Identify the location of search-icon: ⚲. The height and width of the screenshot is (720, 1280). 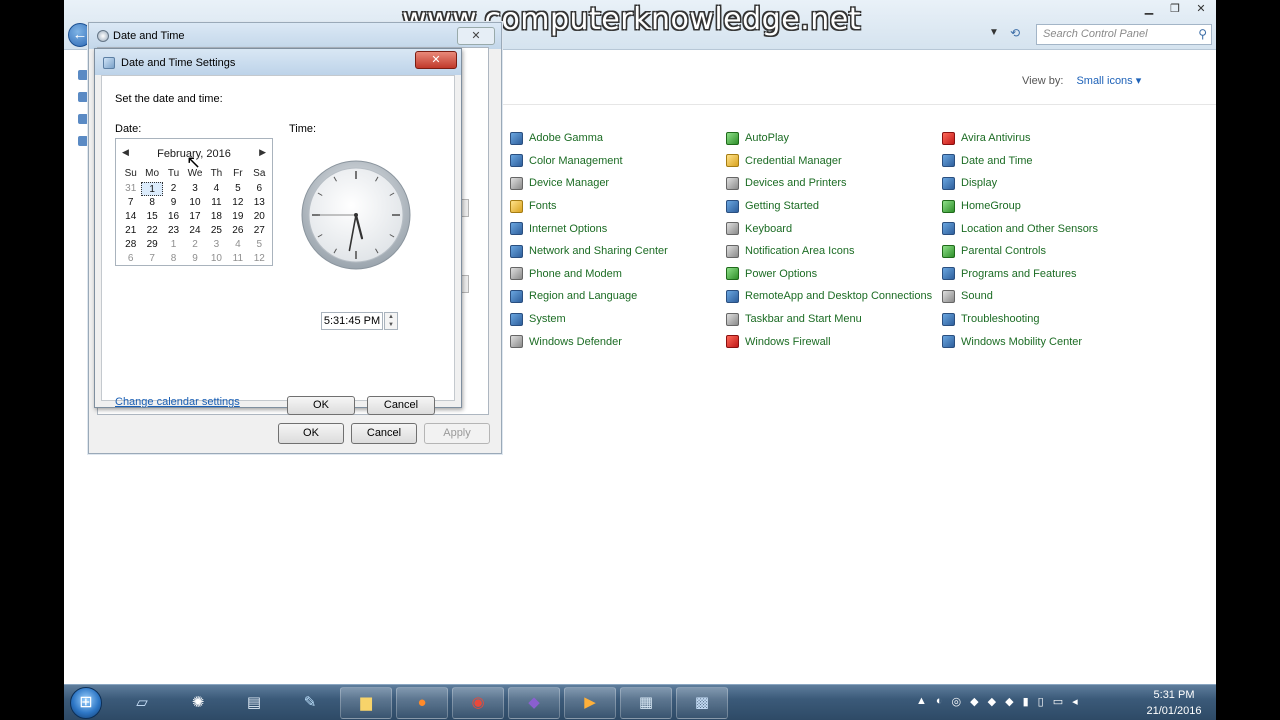
(1202, 34).